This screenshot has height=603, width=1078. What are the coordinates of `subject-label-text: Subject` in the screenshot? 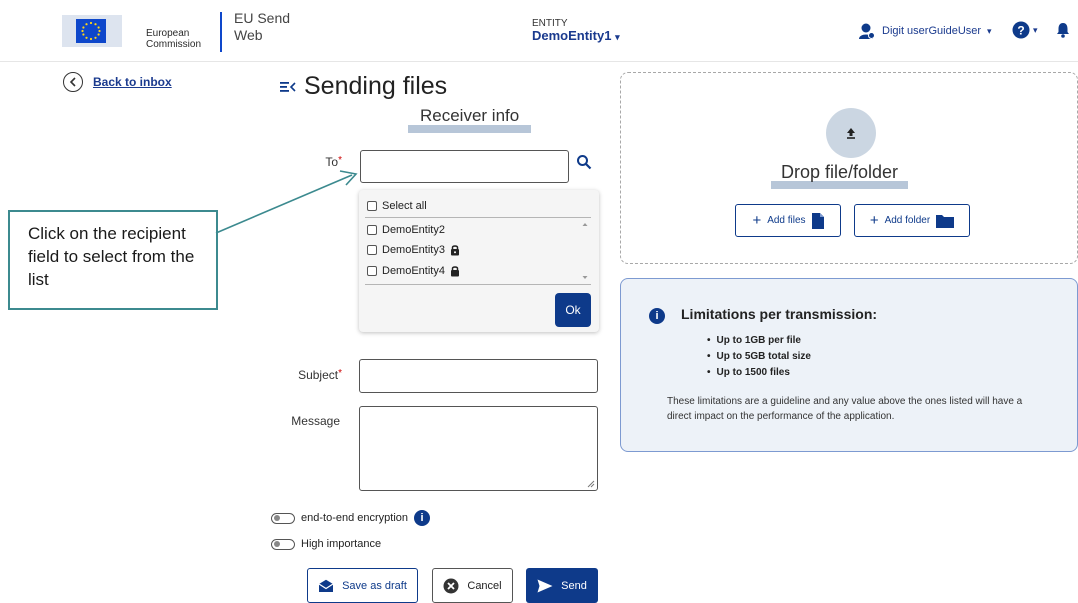 It's located at (318, 375).